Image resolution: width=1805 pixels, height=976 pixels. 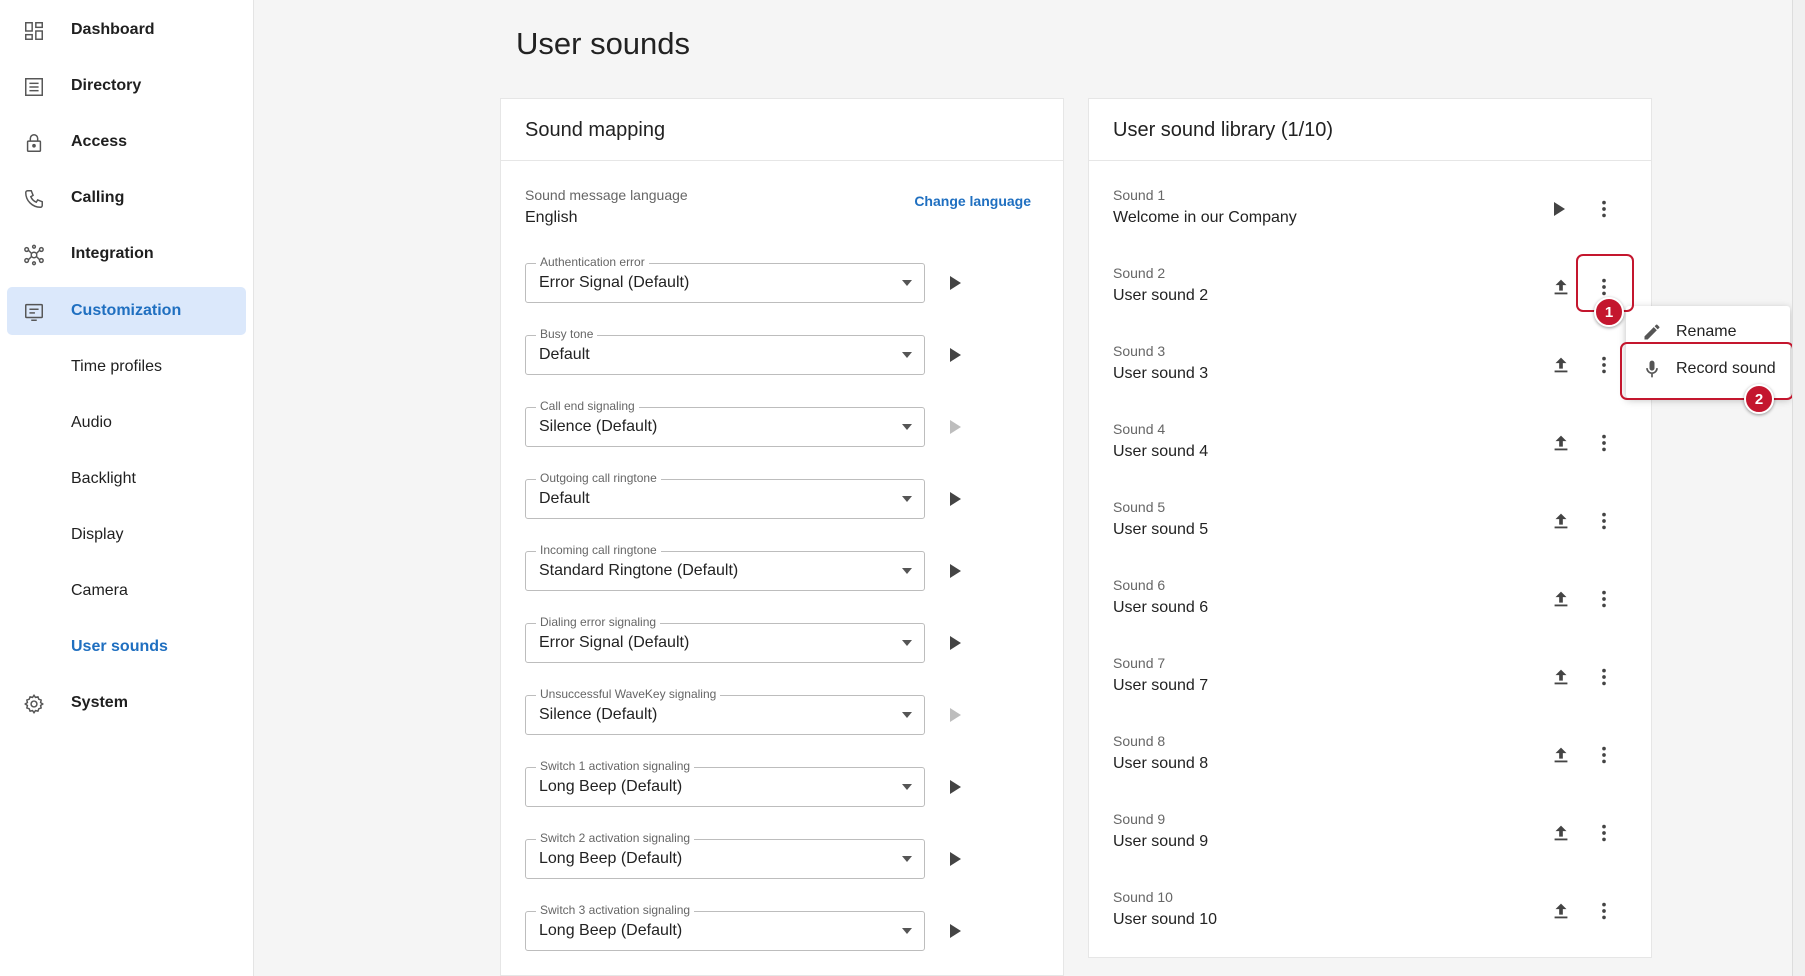 What do you see at coordinates (119, 646) in the screenshot?
I see `sidebar-item-label: User sounds` at bounding box center [119, 646].